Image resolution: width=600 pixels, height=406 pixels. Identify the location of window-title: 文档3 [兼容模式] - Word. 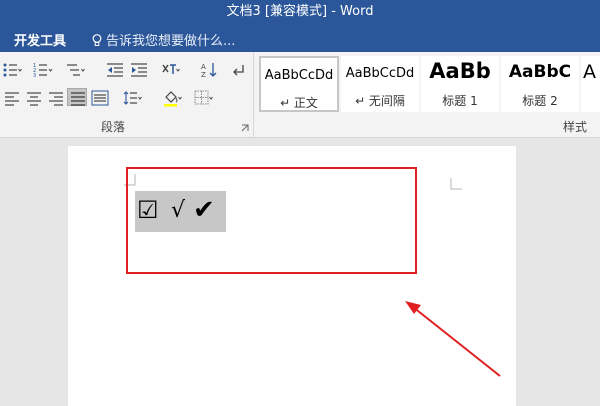
(300, 11).